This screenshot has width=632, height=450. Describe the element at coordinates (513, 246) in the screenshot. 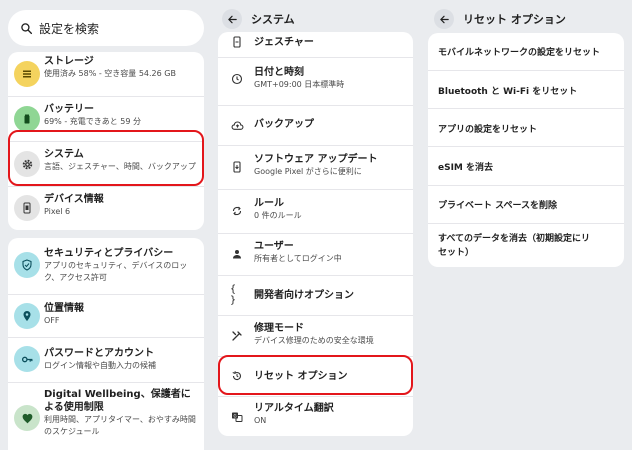

I see `factory-reset-item: すべてのデータを消去（初期設定にリセット）` at that location.